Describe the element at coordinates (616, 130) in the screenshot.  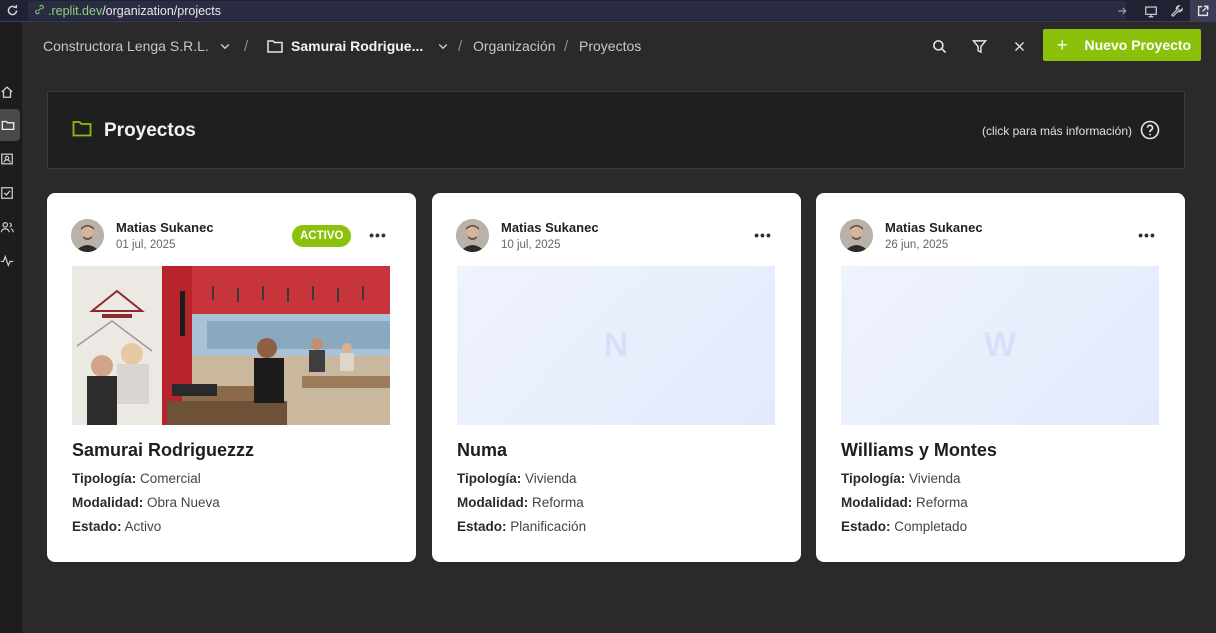
I see `projects-header-panel: Proyectos (click para más información)` at that location.